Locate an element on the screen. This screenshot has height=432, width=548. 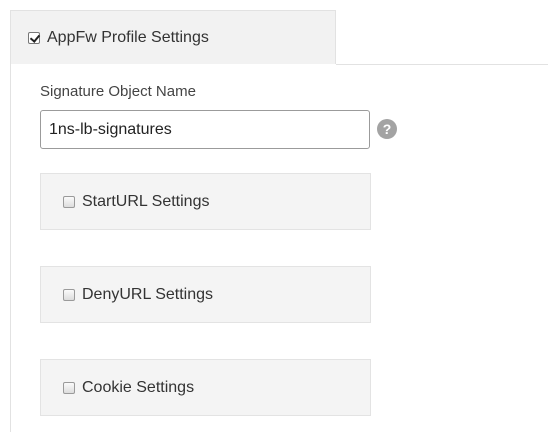
starturl-settings-checkbox is located at coordinates (69, 201).